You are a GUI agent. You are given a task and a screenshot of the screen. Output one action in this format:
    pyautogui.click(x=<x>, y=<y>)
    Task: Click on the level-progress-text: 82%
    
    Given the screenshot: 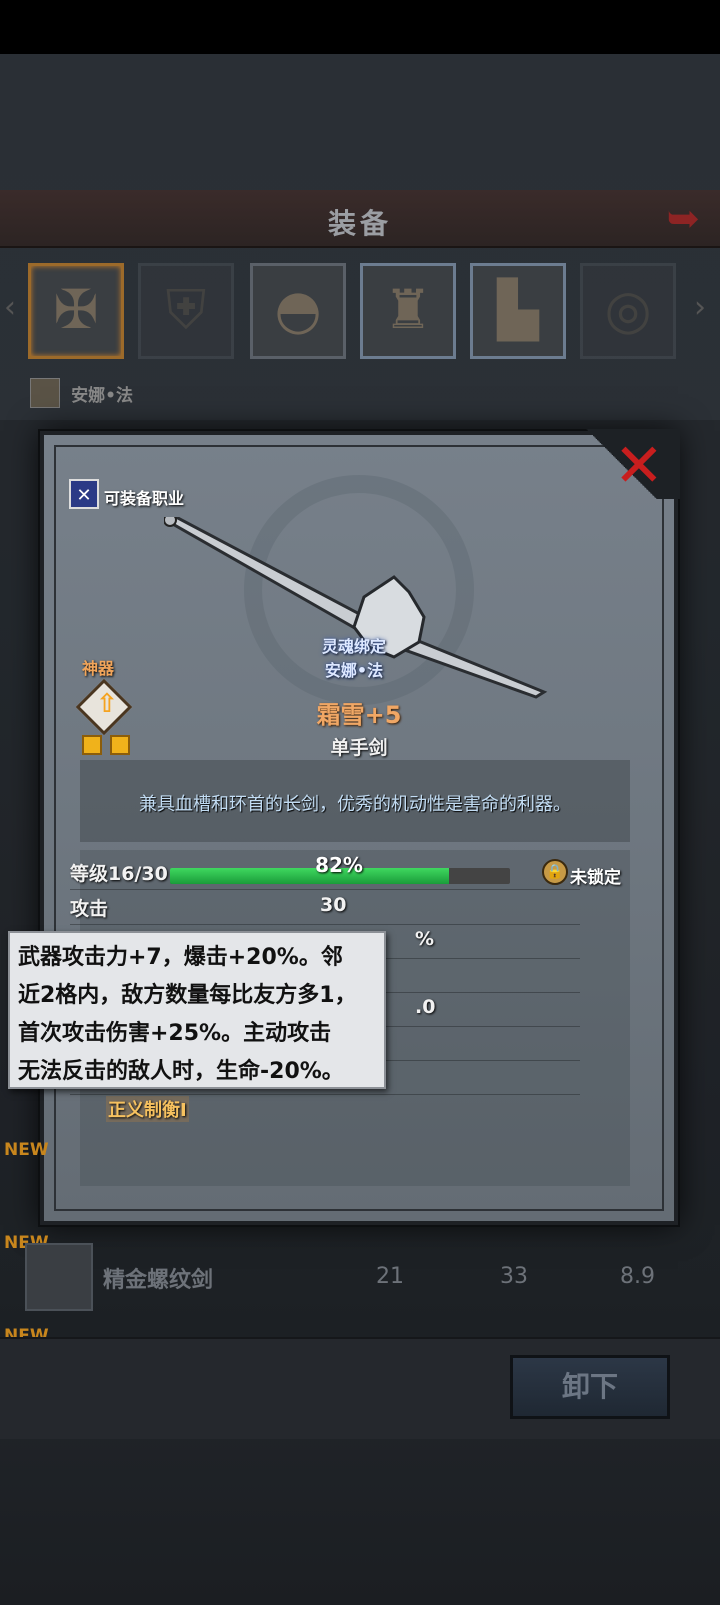 What is the action you would take?
    pyautogui.click(x=339, y=865)
    